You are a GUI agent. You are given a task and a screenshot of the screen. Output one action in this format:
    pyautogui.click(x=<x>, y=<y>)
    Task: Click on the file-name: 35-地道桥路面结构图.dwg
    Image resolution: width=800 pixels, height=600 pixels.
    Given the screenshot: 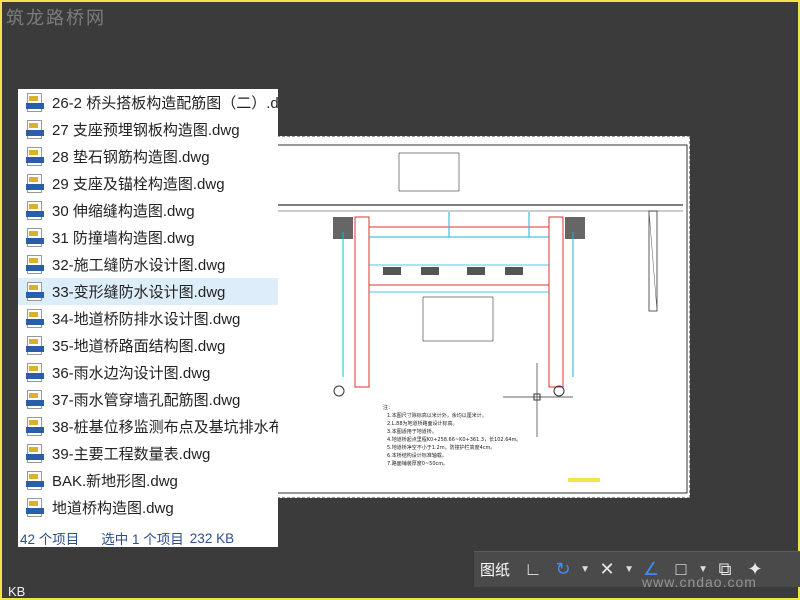 What is the action you would take?
    pyautogui.click(x=139, y=346)
    